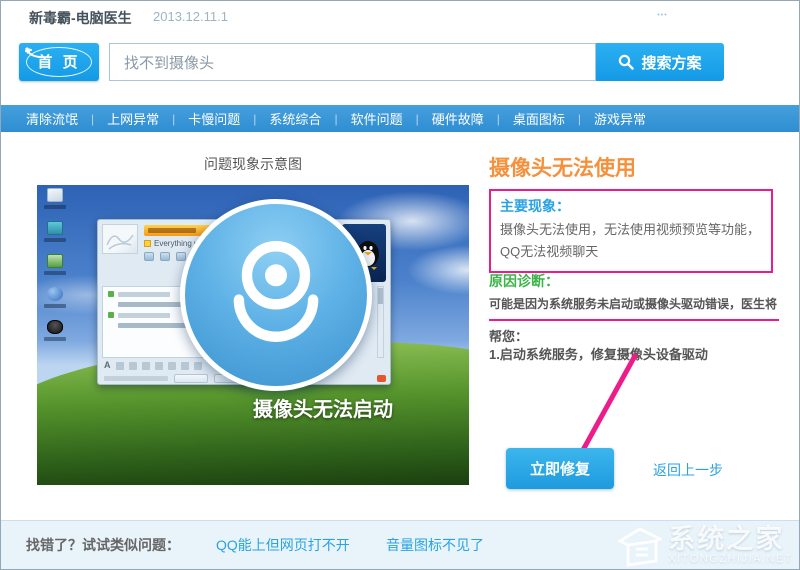 The height and width of the screenshot is (570, 800). I want to click on window-controls, so click(717, 16).